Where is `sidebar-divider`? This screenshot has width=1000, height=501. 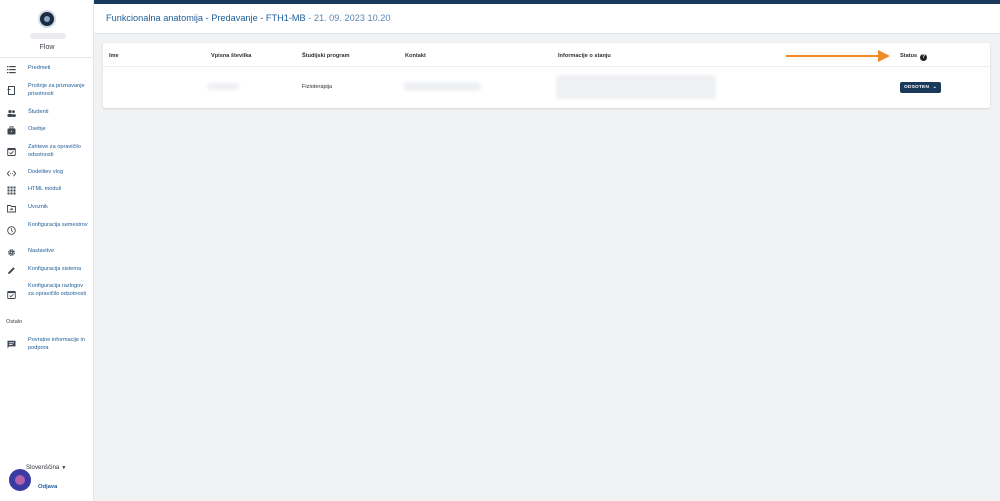
sidebar-divider is located at coordinates (47, 57).